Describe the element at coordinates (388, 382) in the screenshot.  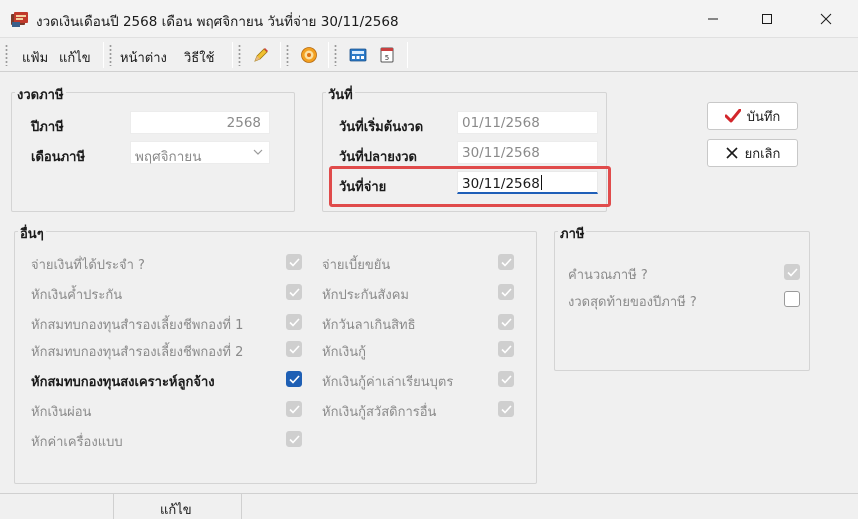
I see `option-label: หักเงินกู้ค่าเล่าเรียนบุตร` at that location.